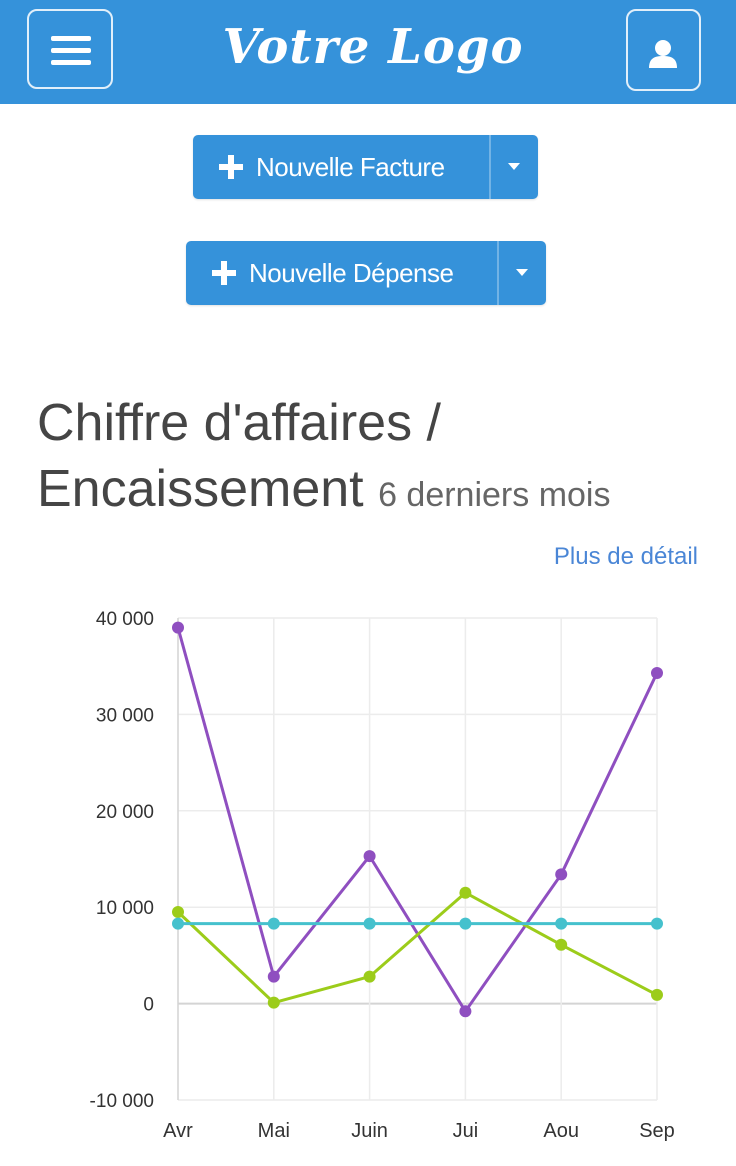 This screenshot has width=736, height=1166. I want to click on user-icon, so click(663, 54).